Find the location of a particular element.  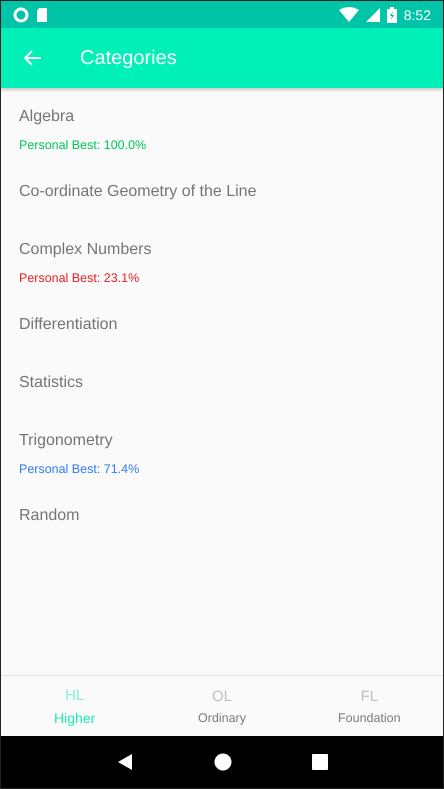

category-item: Algebra is located at coordinates (46, 117).